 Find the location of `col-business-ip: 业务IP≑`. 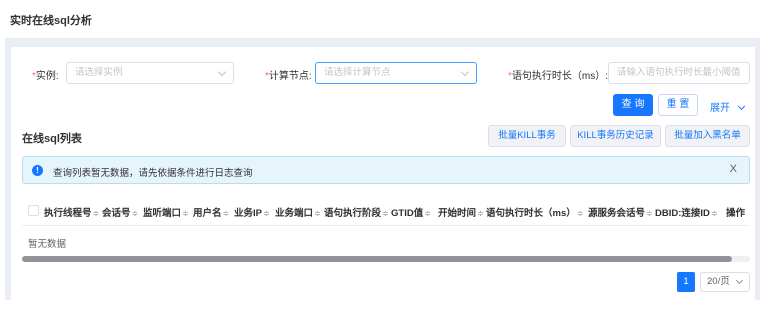

col-business-ip: 业务IP≑ is located at coordinates (252, 212).